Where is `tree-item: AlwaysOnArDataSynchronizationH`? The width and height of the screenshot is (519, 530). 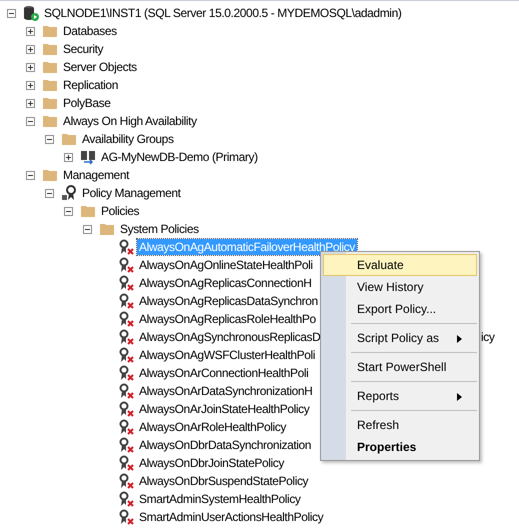
tree-item: AlwaysOnArDataSynchronizationH is located at coordinates (225, 391).